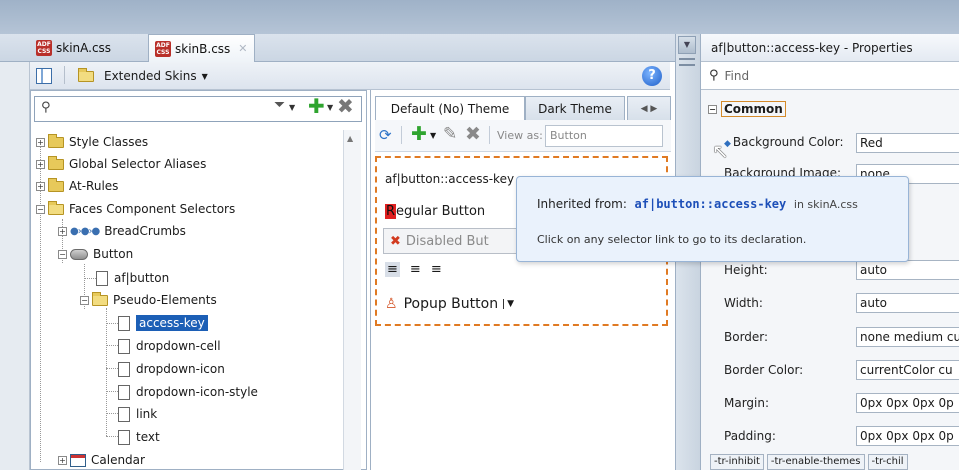  What do you see at coordinates (907, 143) in the screenshot?
I see `prop-value-background-color: Red` at bounding box center [907, 143].